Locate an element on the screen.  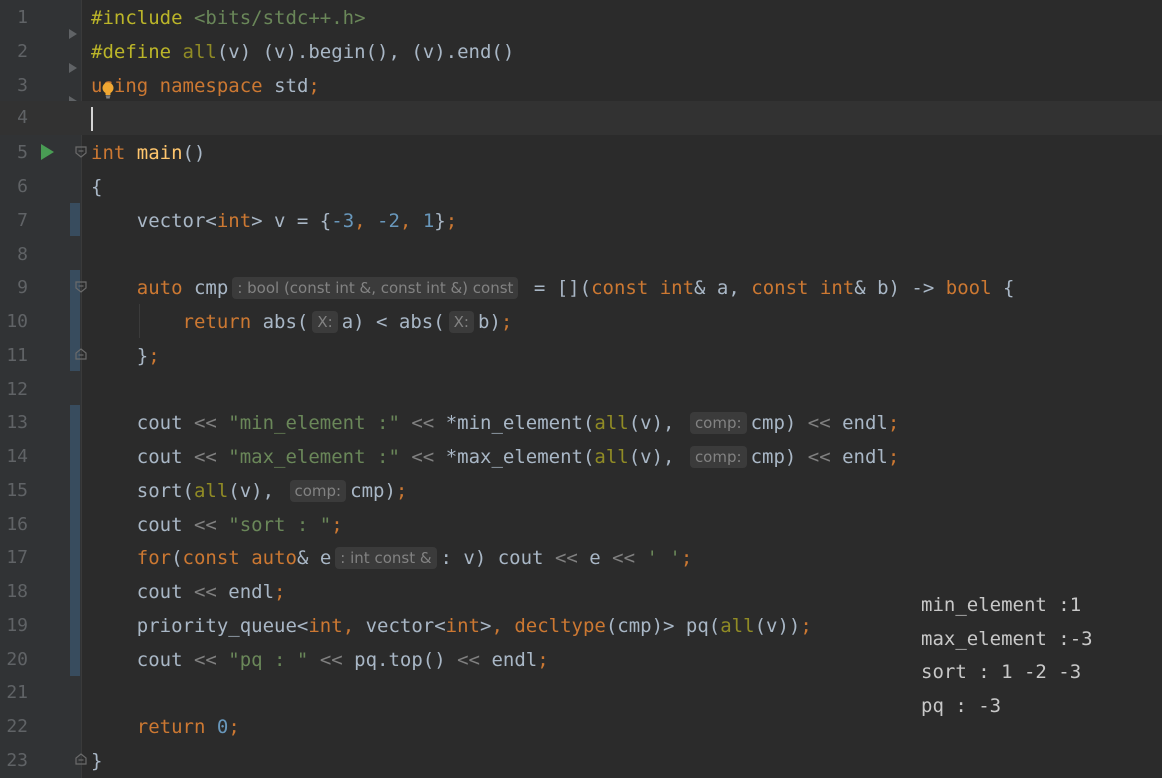
line-number: 14 is located at coordinates (17, 456).